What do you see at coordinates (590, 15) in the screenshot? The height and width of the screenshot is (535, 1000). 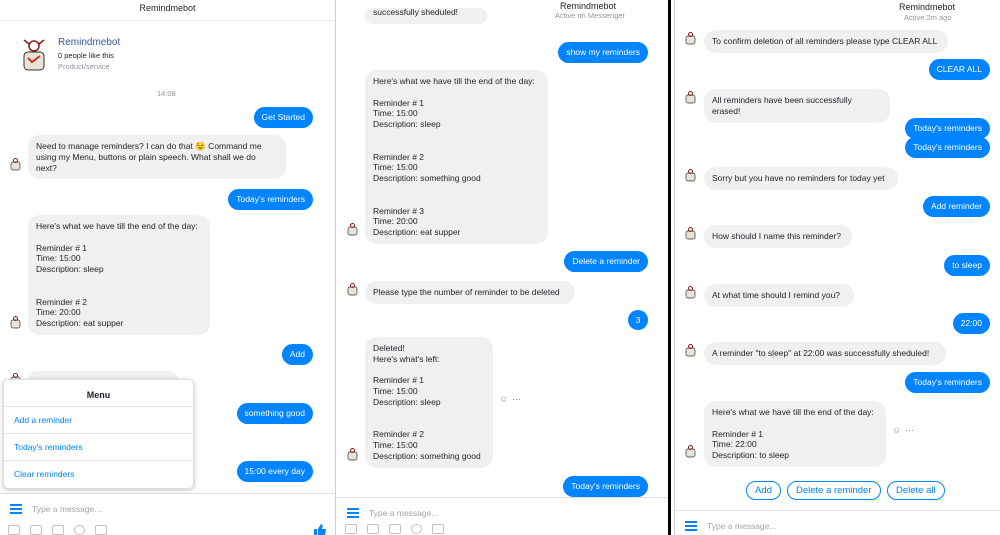 I see `chat-status: Active on Messenger` at bounding box center [590, 15].